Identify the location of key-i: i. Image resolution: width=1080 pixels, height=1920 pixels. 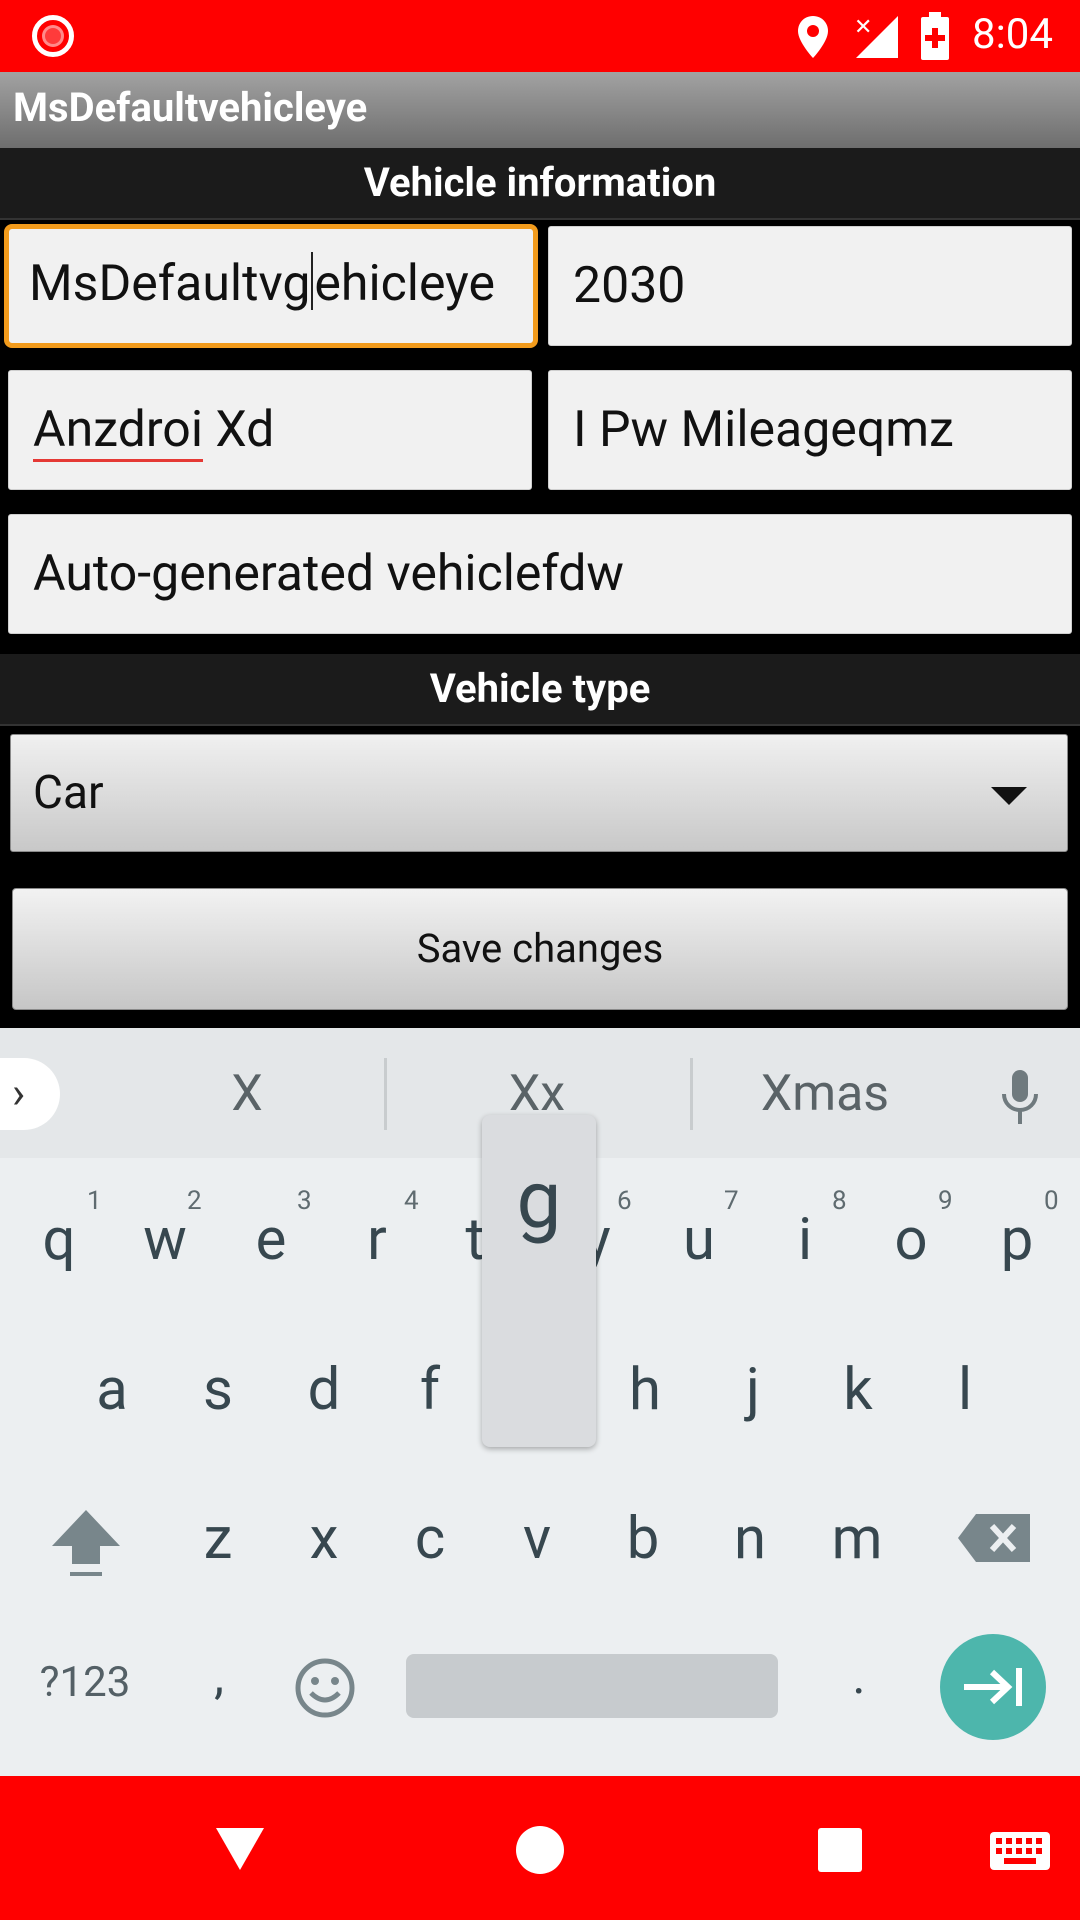
(805, 1240).